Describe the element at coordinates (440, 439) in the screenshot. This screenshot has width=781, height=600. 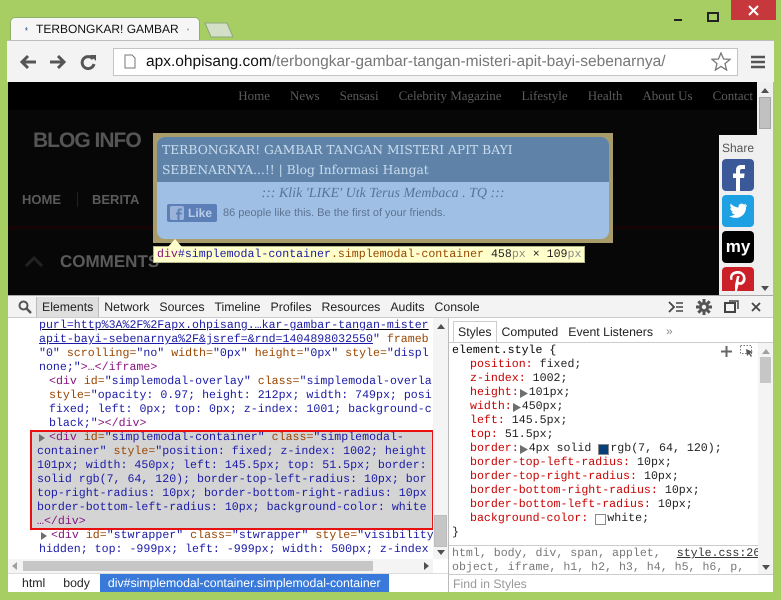
I see `code-scrollbar` at that location.